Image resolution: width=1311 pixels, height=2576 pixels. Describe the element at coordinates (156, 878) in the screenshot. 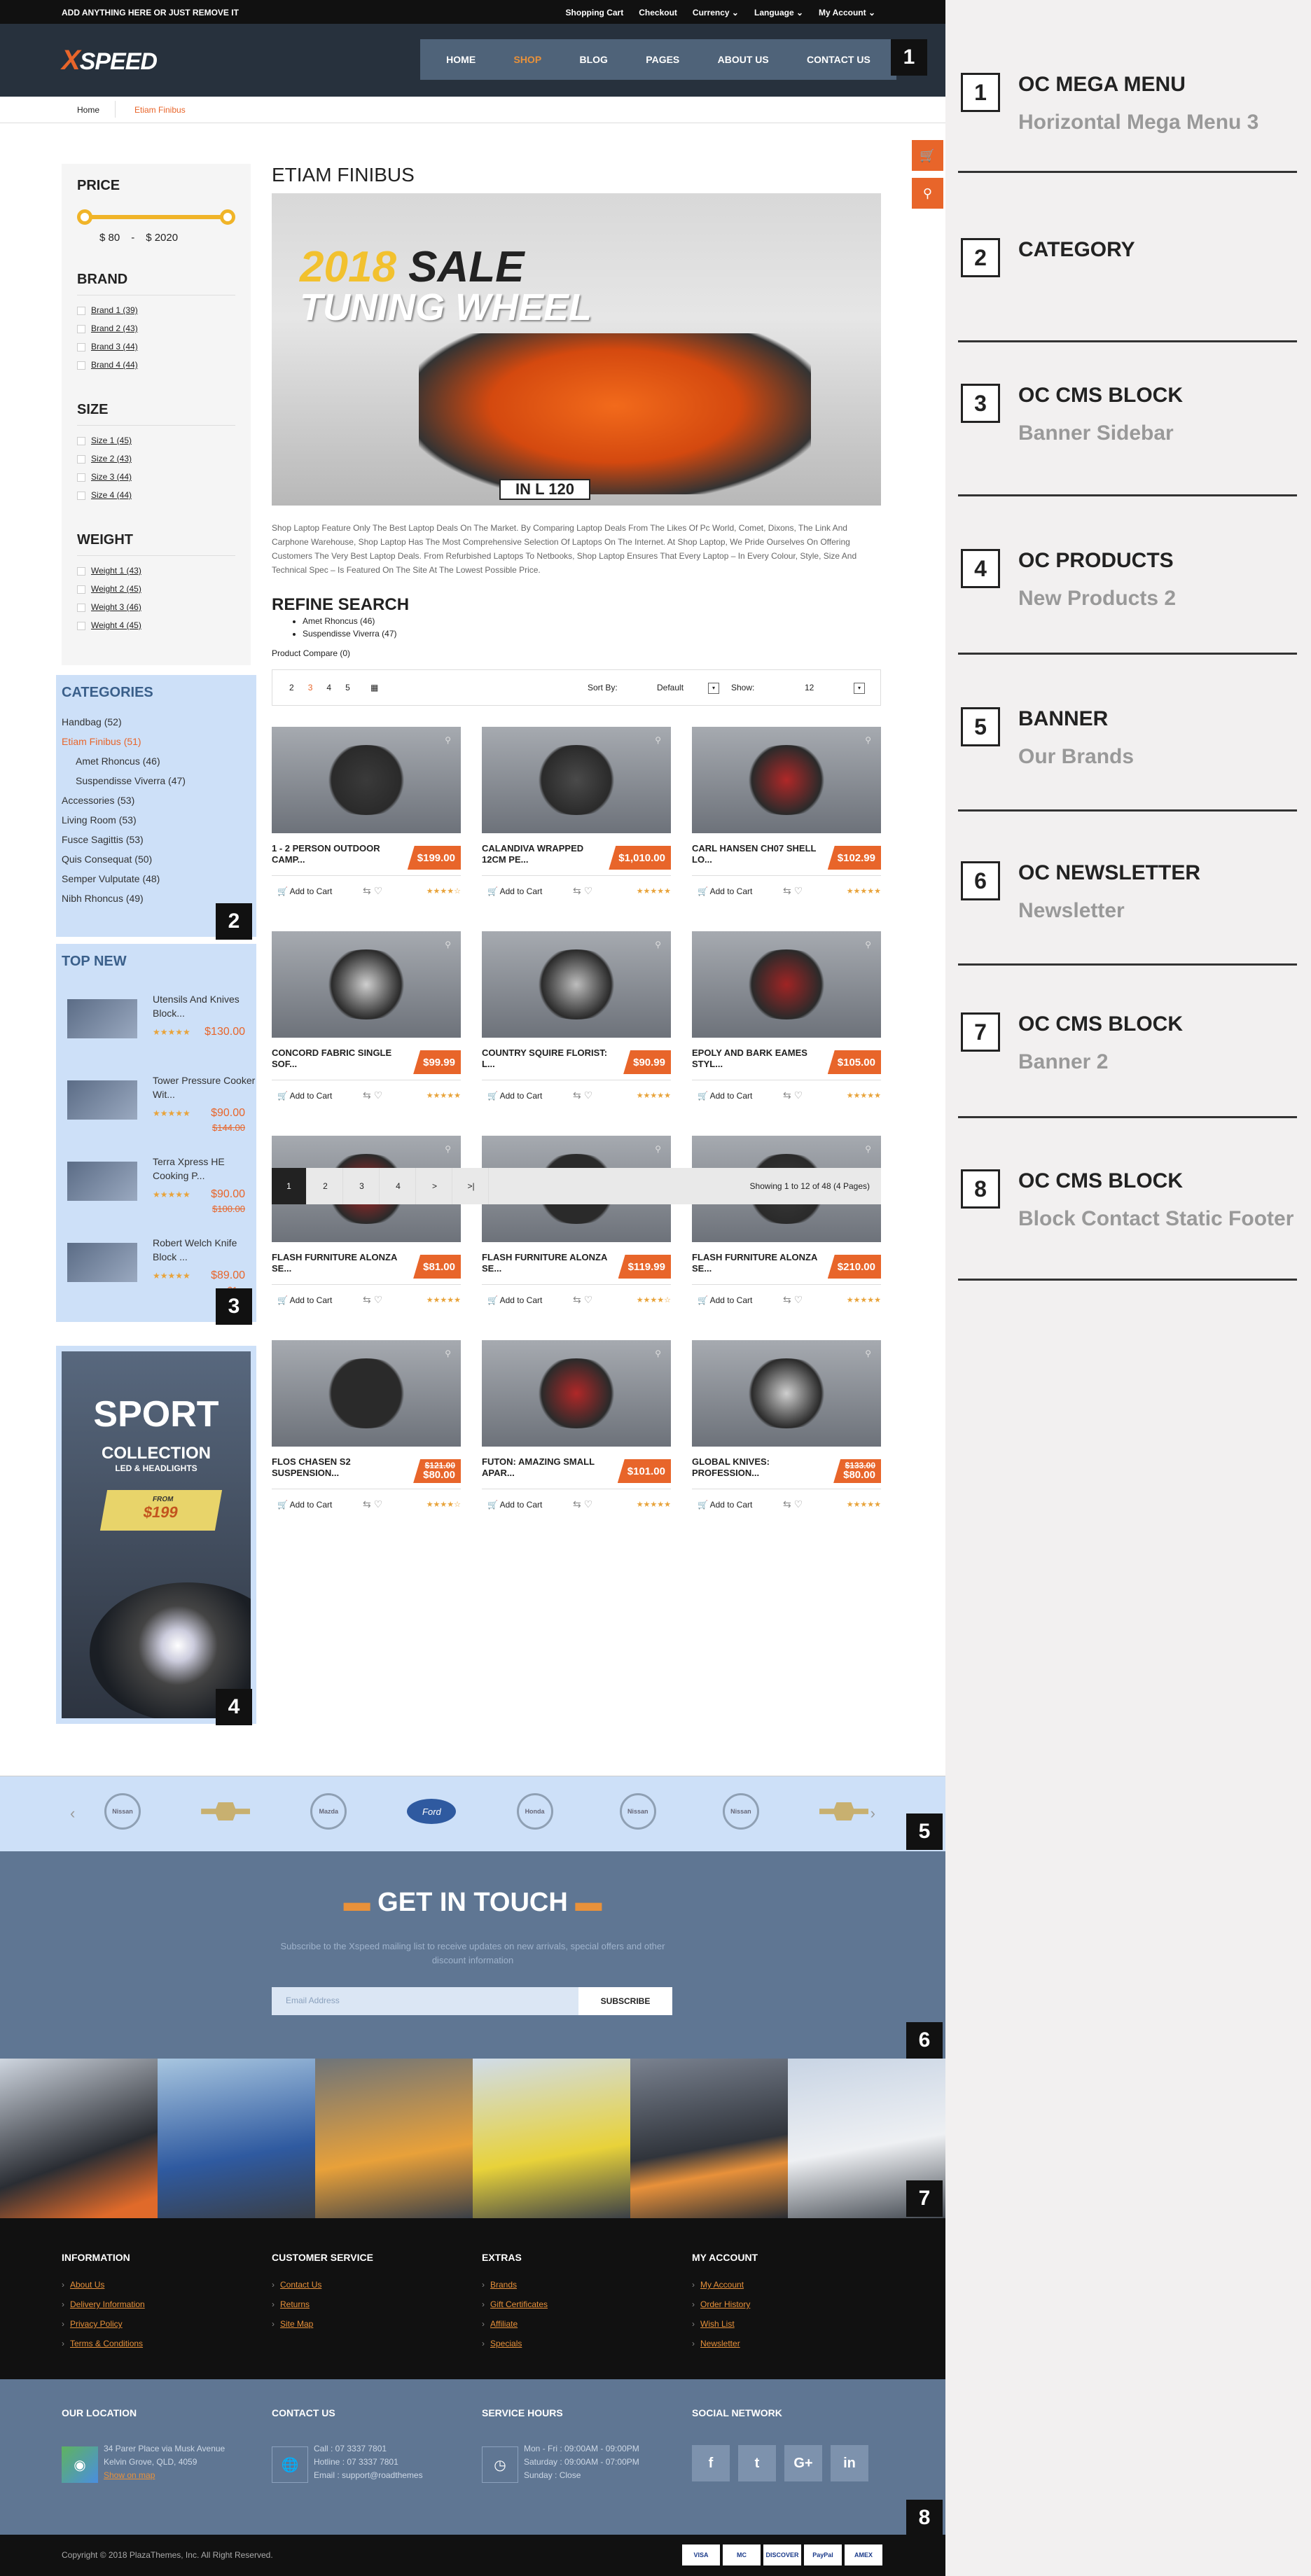

I see `category-item: Semper Vulputate (48)` at that location.